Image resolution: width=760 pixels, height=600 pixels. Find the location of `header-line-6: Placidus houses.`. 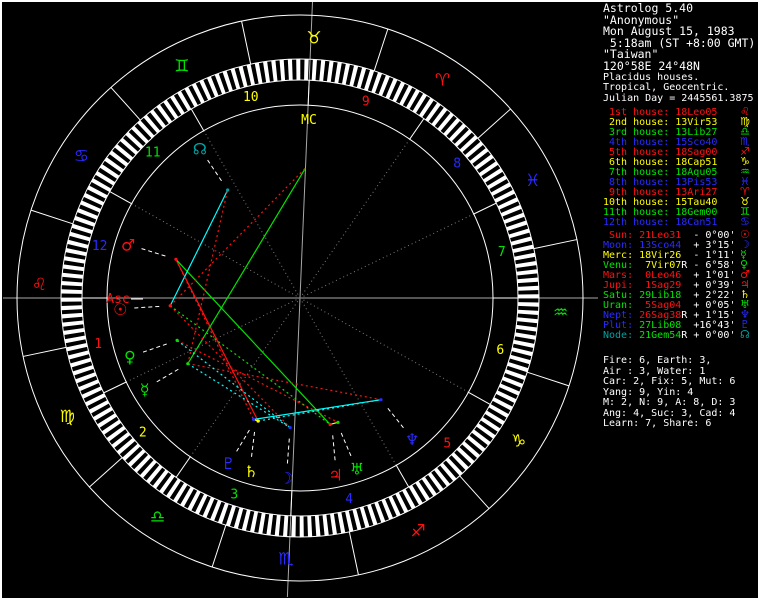

header-line-6: Placidus houses. is located at coordinates (651, 77).